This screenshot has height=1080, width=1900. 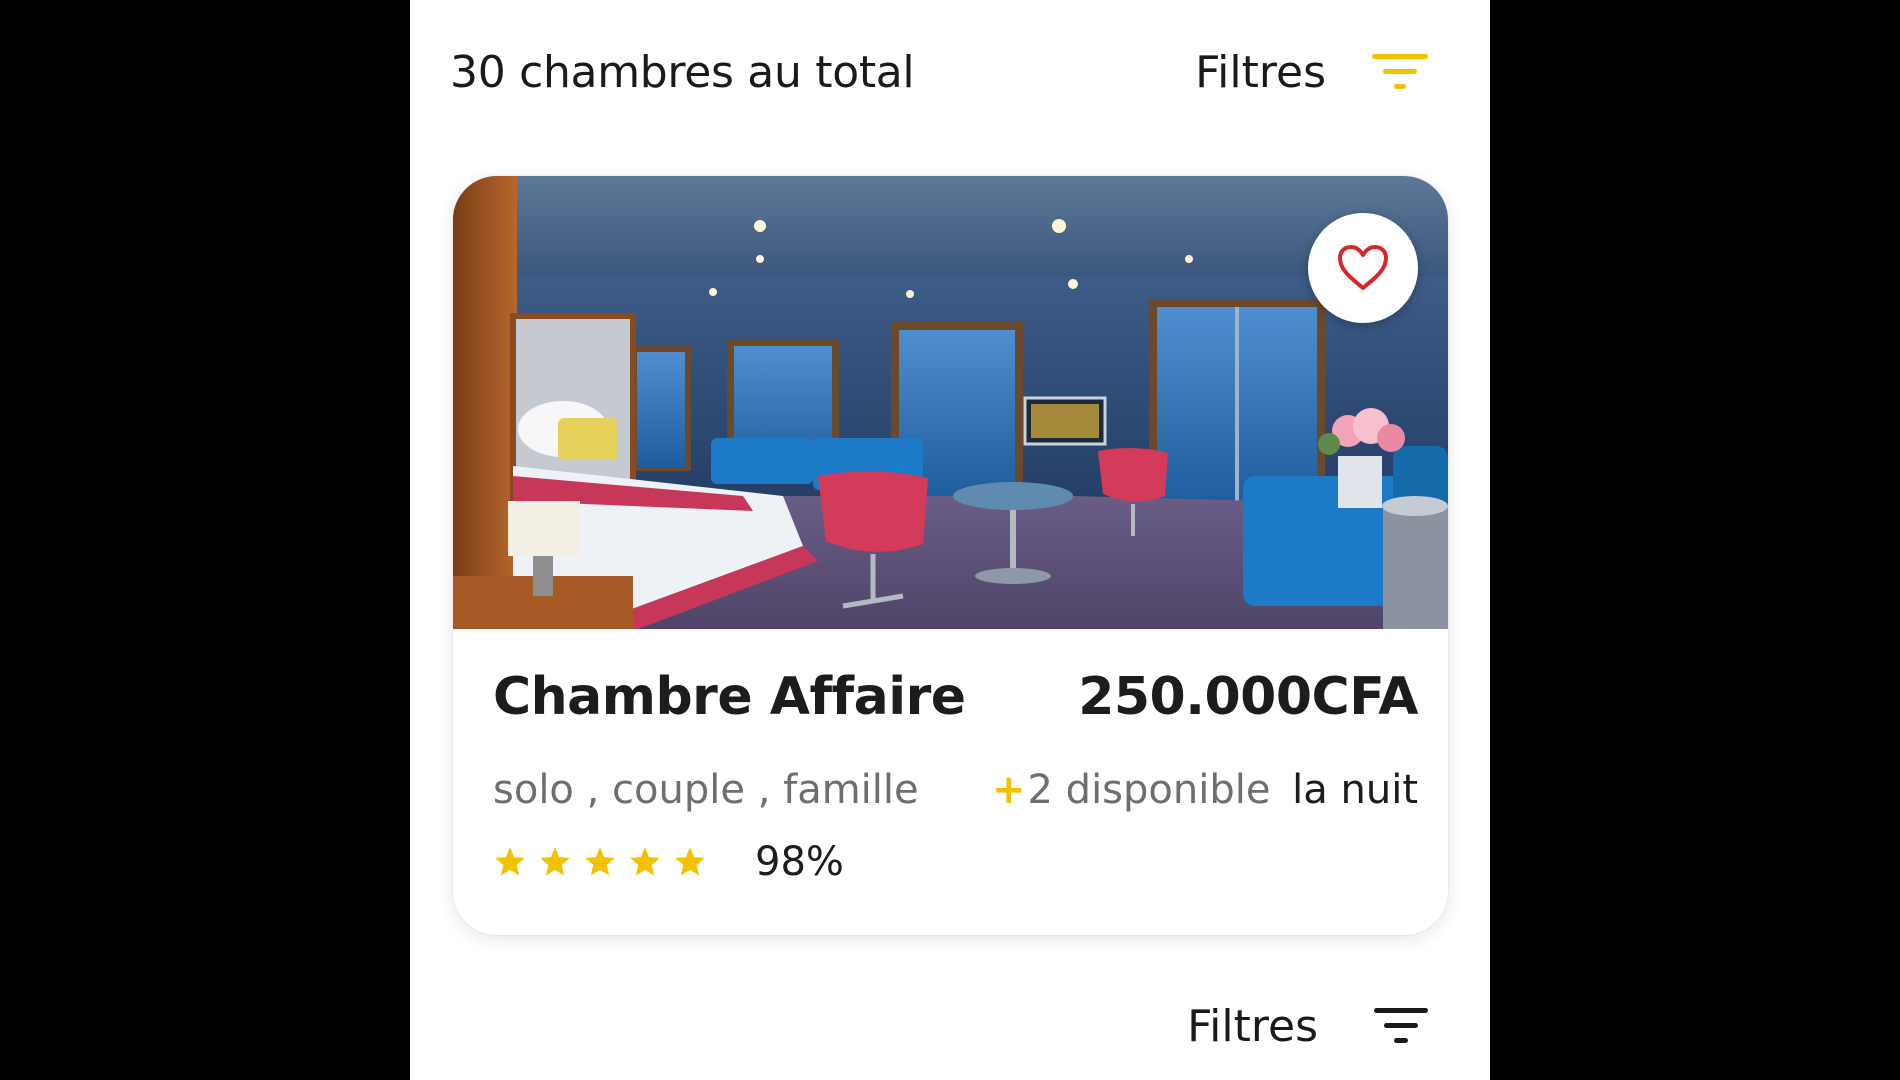 What do you see at coordinates (706, 790) in the screenshot?
I see `room-guest-types: solo , couple , famille` at bounding box center [706, 790].